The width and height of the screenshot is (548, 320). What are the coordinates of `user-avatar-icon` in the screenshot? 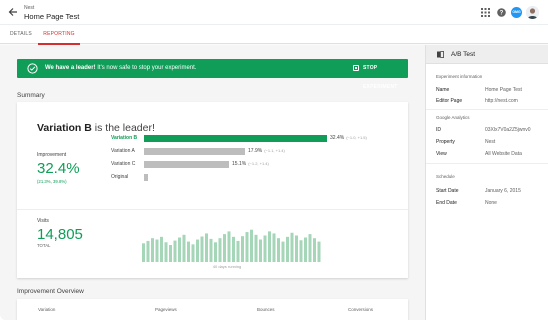 It's located at (532, 12).